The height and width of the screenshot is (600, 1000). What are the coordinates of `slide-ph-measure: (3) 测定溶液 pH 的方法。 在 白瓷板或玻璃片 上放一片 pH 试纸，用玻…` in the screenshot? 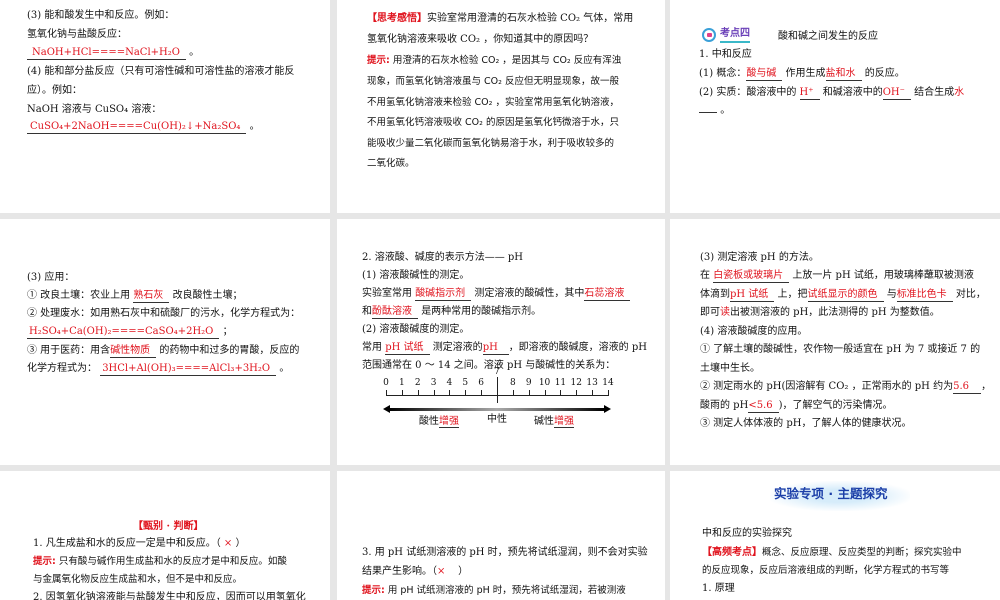 It's located at (835, 342).